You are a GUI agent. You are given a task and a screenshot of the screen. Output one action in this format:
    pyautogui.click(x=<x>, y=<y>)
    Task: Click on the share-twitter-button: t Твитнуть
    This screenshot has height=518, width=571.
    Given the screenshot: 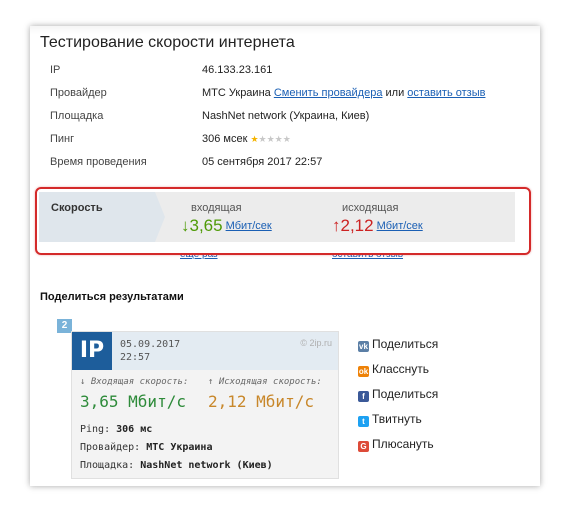 What is the action you would take?
    pyautogui.click(x=390, y=419)
    